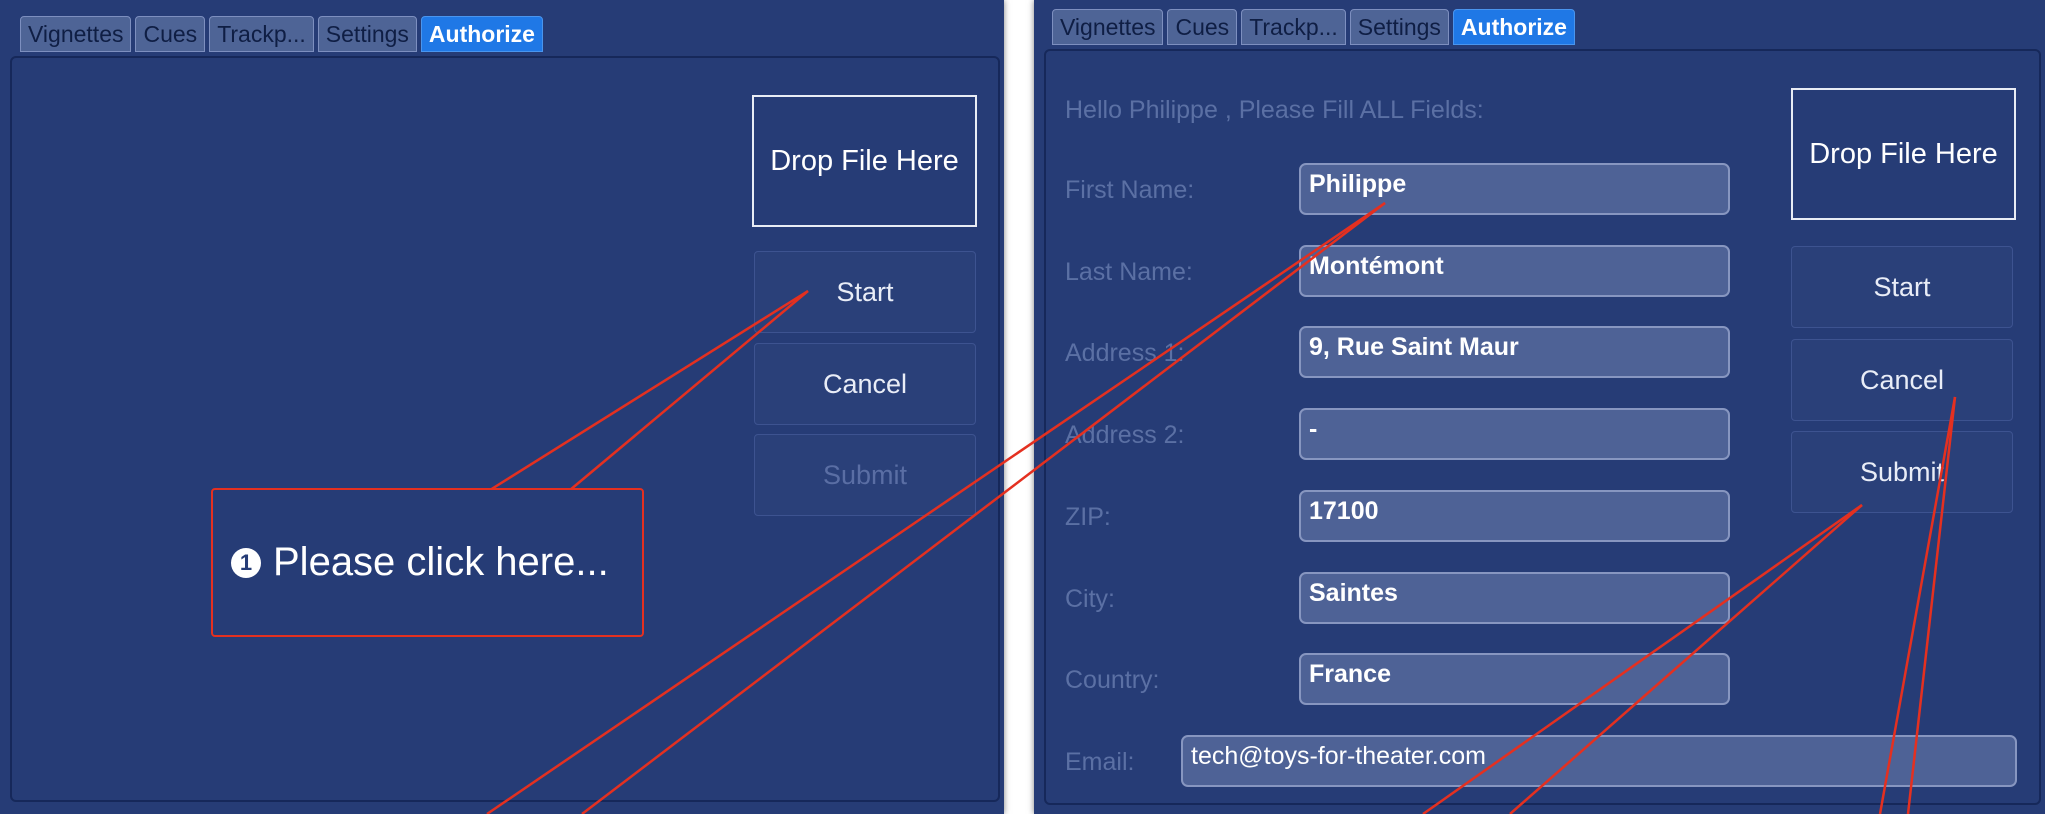 Image resolution: width=2045 pixels, height=814 pixels. I want to click on callout-pointer-left, so click(649, 390).